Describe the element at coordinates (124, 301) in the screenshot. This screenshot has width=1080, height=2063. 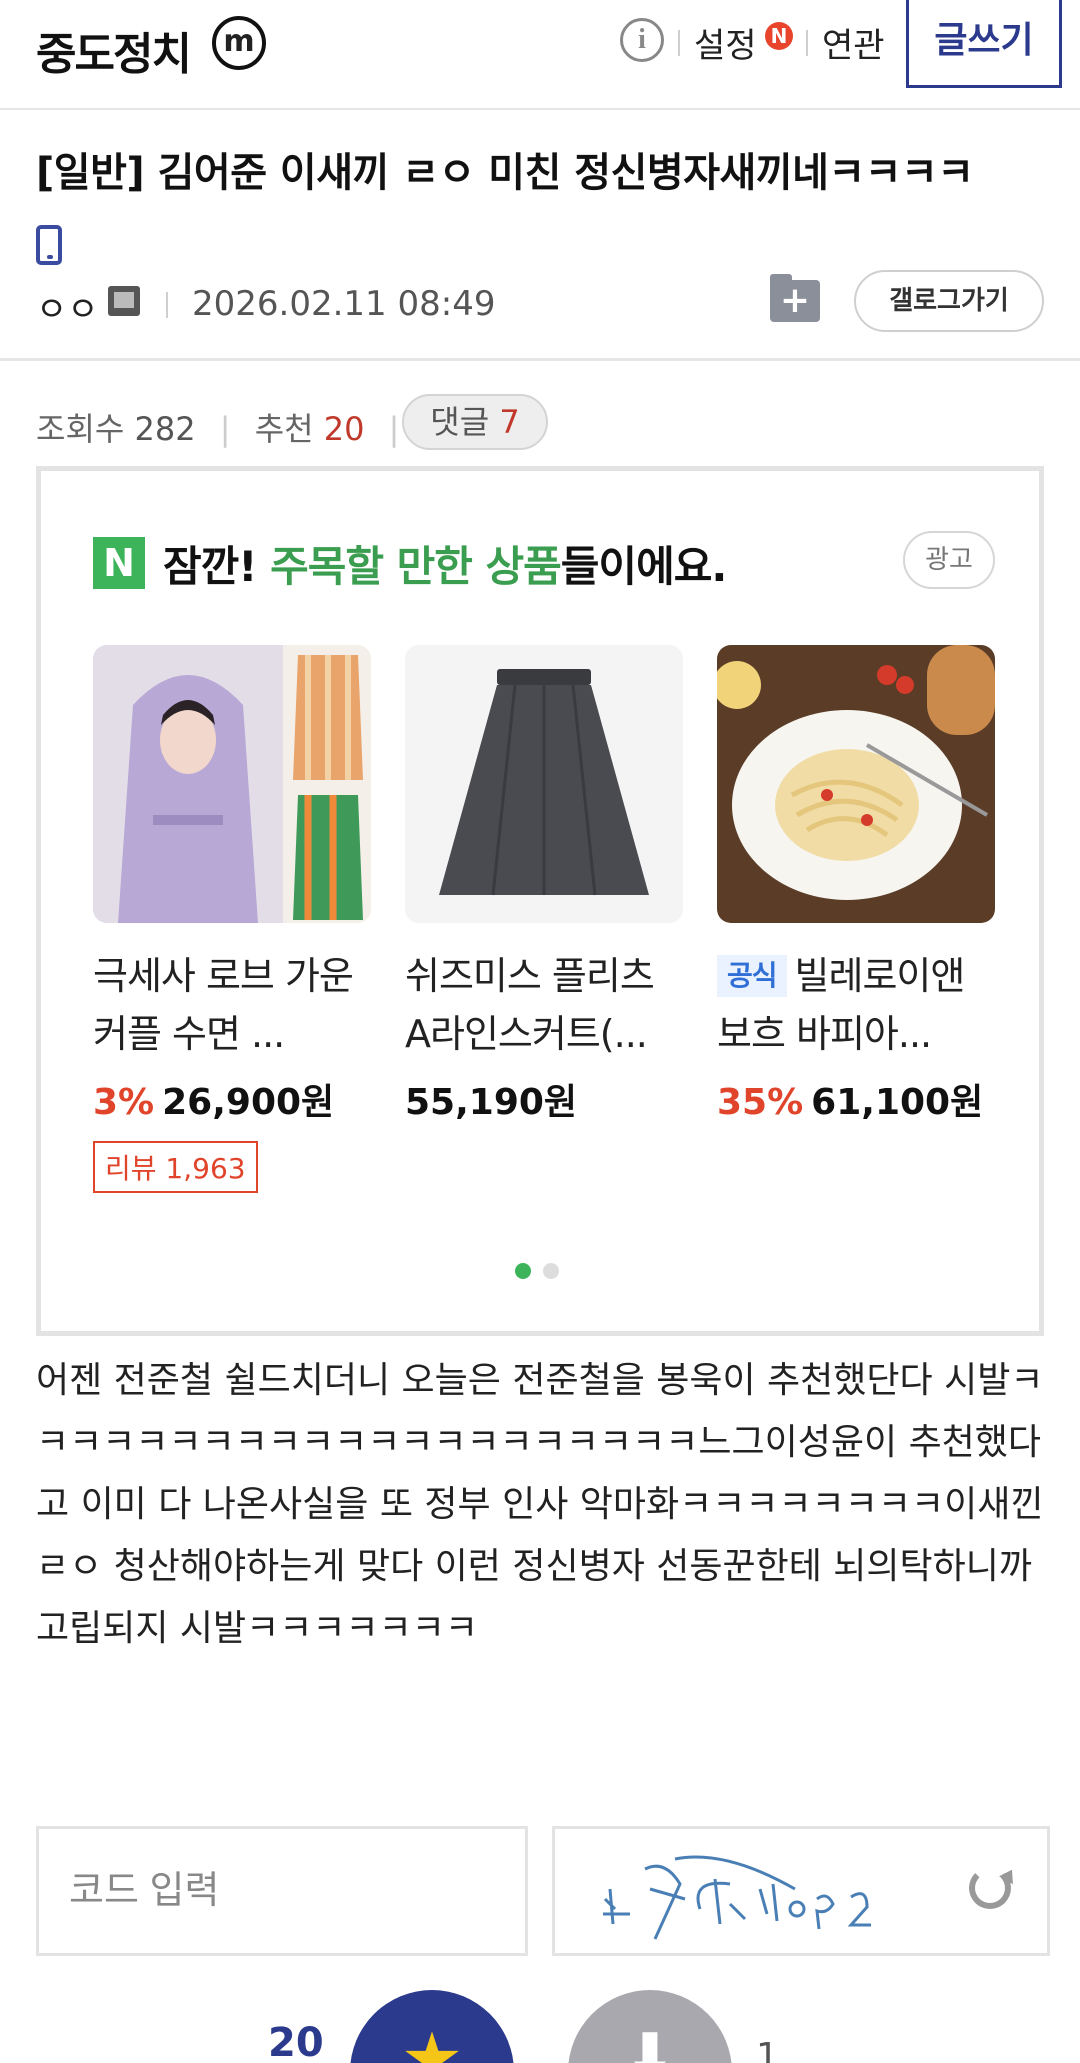
I see `fixed-nick-icon` at that location.